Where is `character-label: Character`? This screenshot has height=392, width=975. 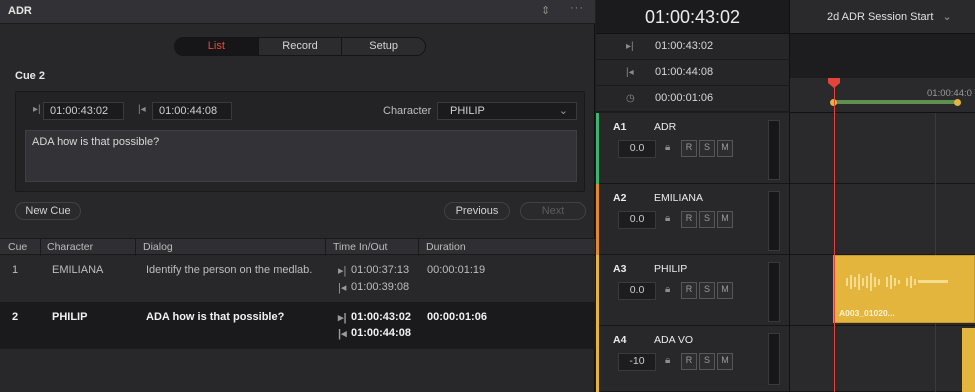
character-label: Character is located at coordinates (407, 111).